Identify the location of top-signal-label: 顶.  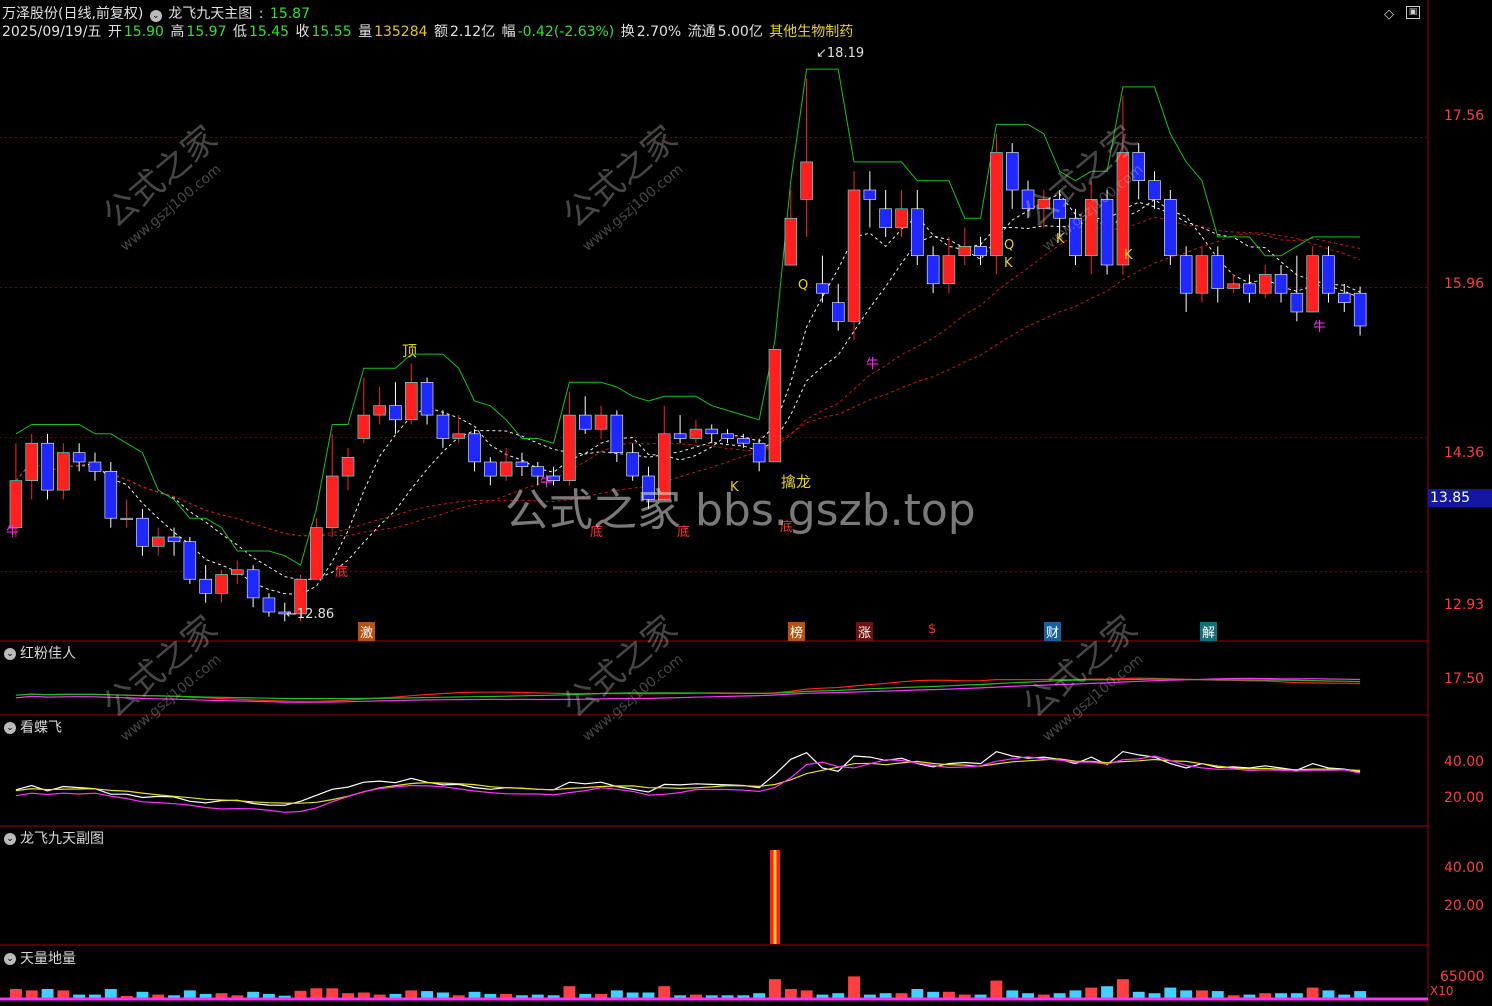
(410, 351).